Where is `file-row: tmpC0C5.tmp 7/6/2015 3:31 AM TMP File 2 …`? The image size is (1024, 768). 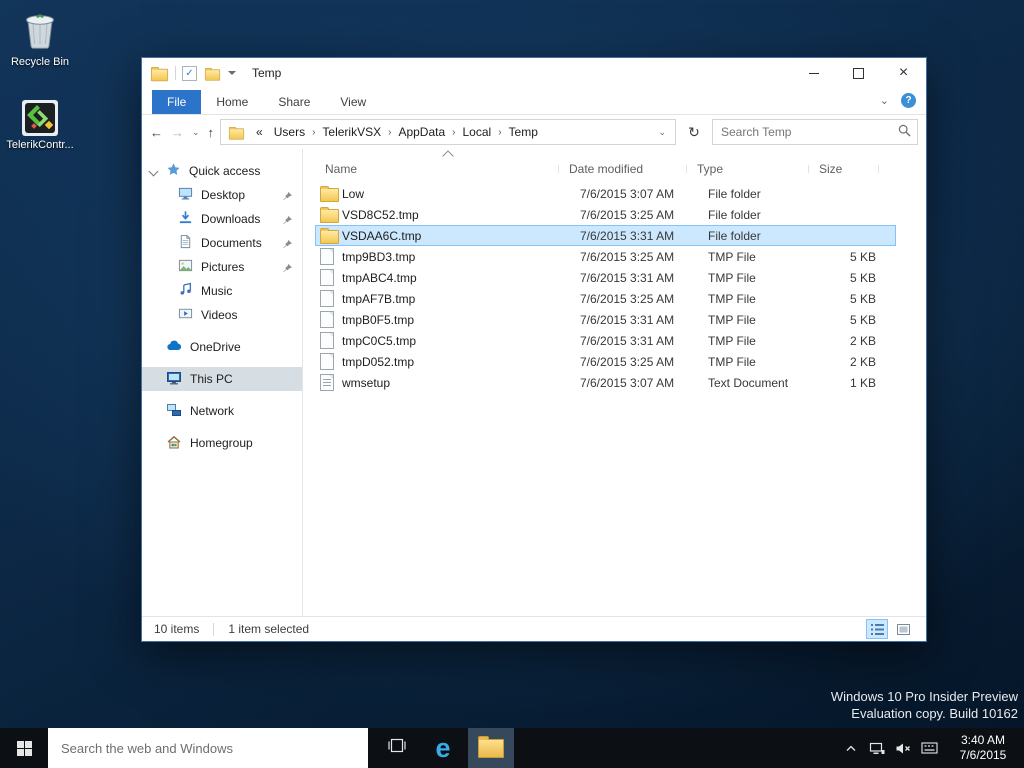
file-row: tmpC0C5.tmp 7/6/2015 3:31 AM TMP File 2 … is located at coordinates (605, 340).